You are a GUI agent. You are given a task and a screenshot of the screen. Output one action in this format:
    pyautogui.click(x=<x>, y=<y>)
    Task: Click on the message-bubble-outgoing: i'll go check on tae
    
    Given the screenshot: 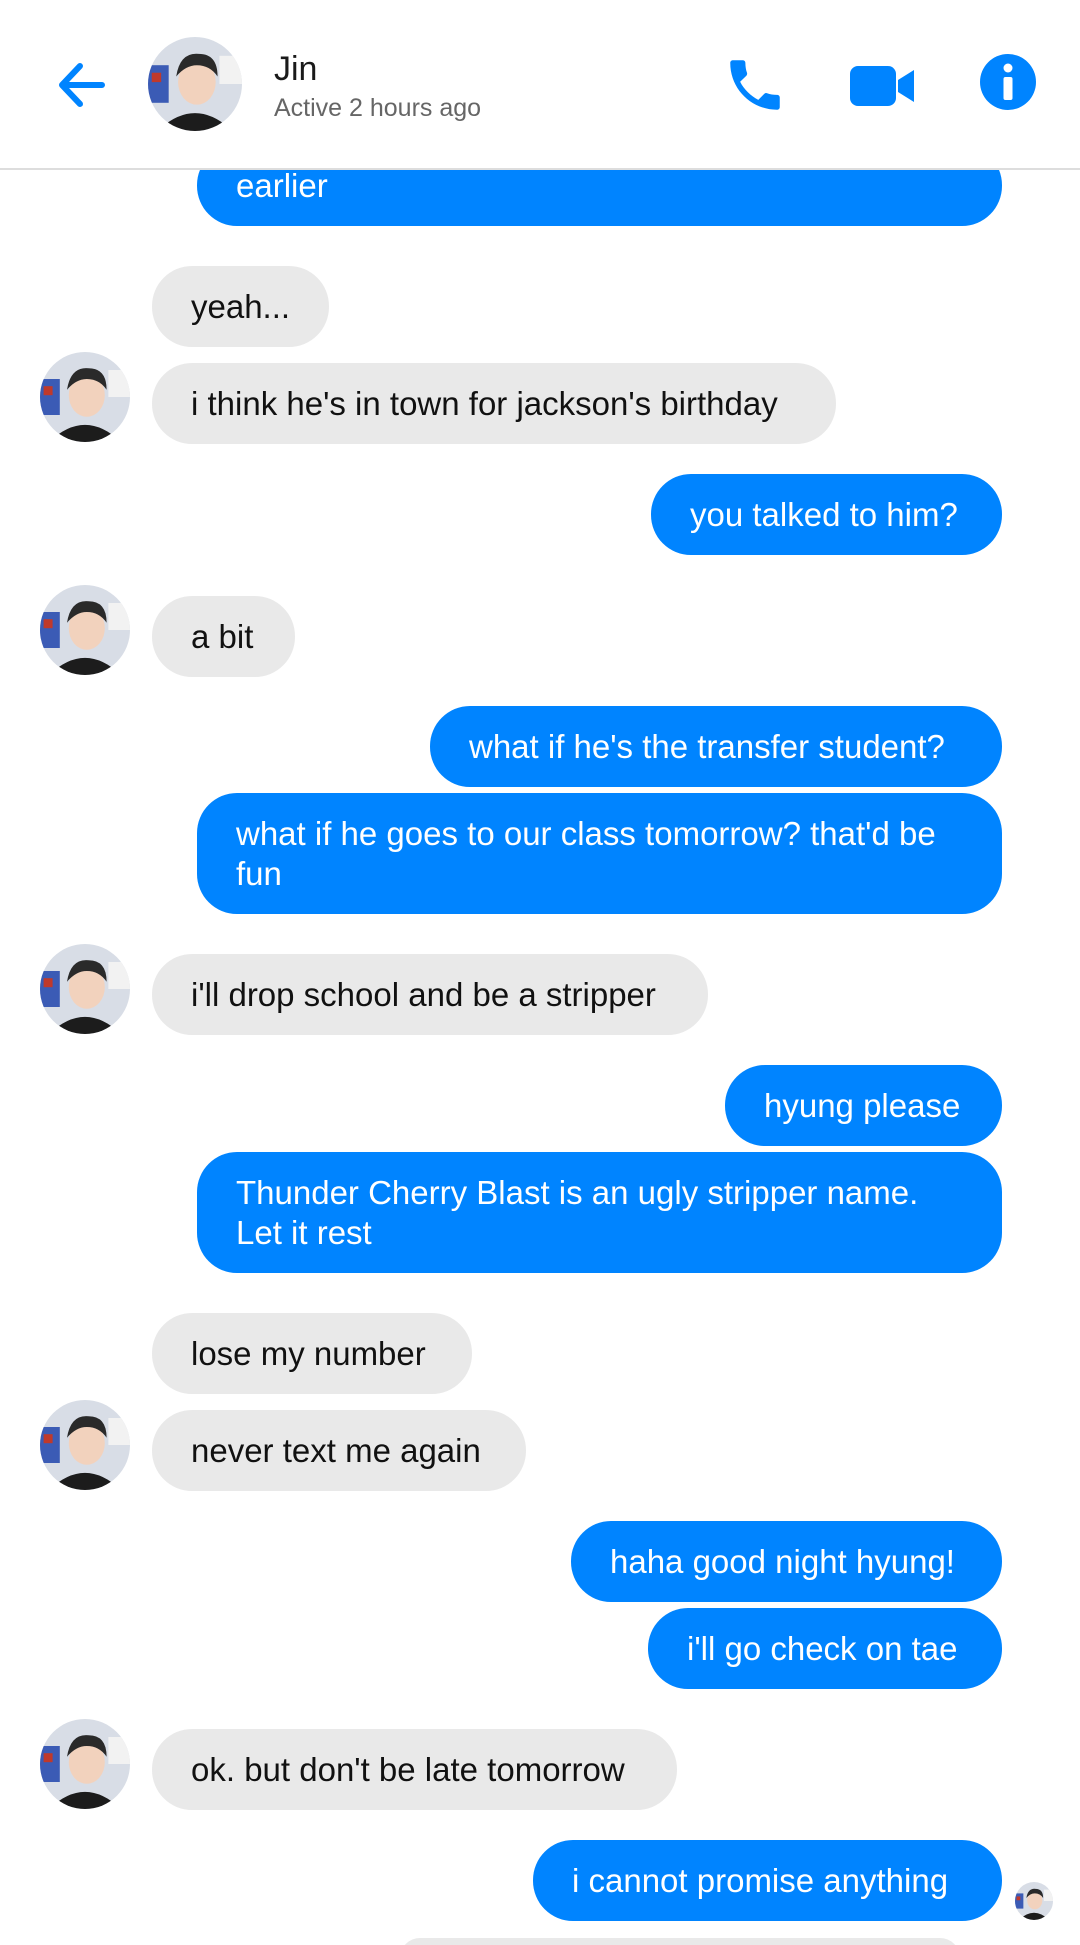 What is the action you would take?
    pyautogui.click(x=825, y=1648)
    